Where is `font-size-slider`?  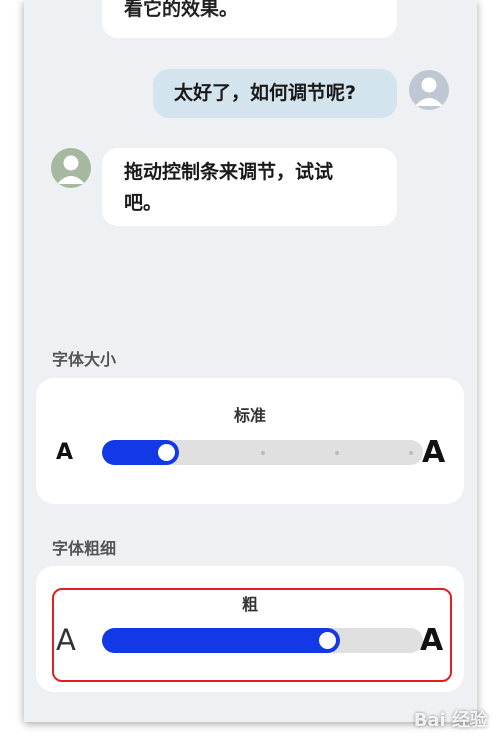
font-size-slider is located at coordinates (262, 452).